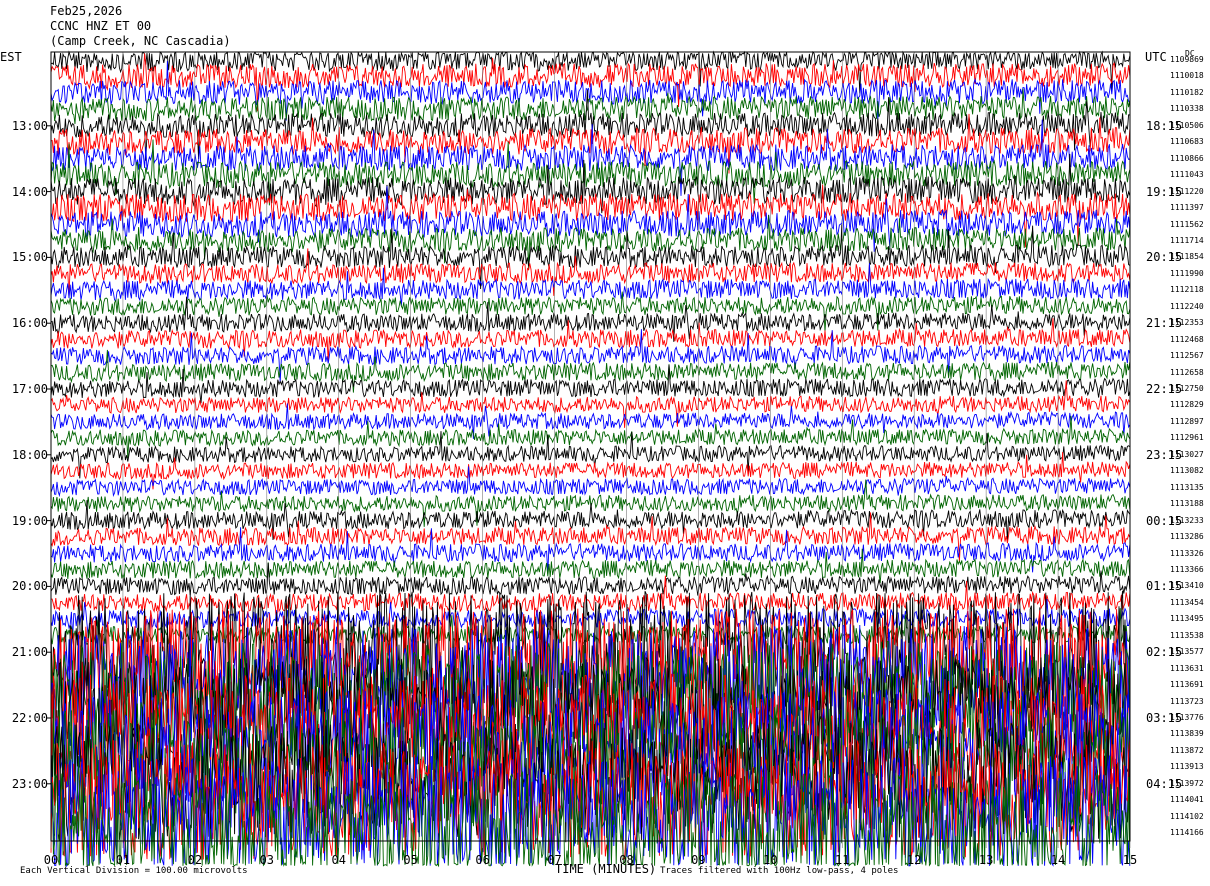 This screenshot has height=886, width=1210. Describe the element at coordinates (410, 860) in the screenshot. I see `x-tick-label: 05` at that location.